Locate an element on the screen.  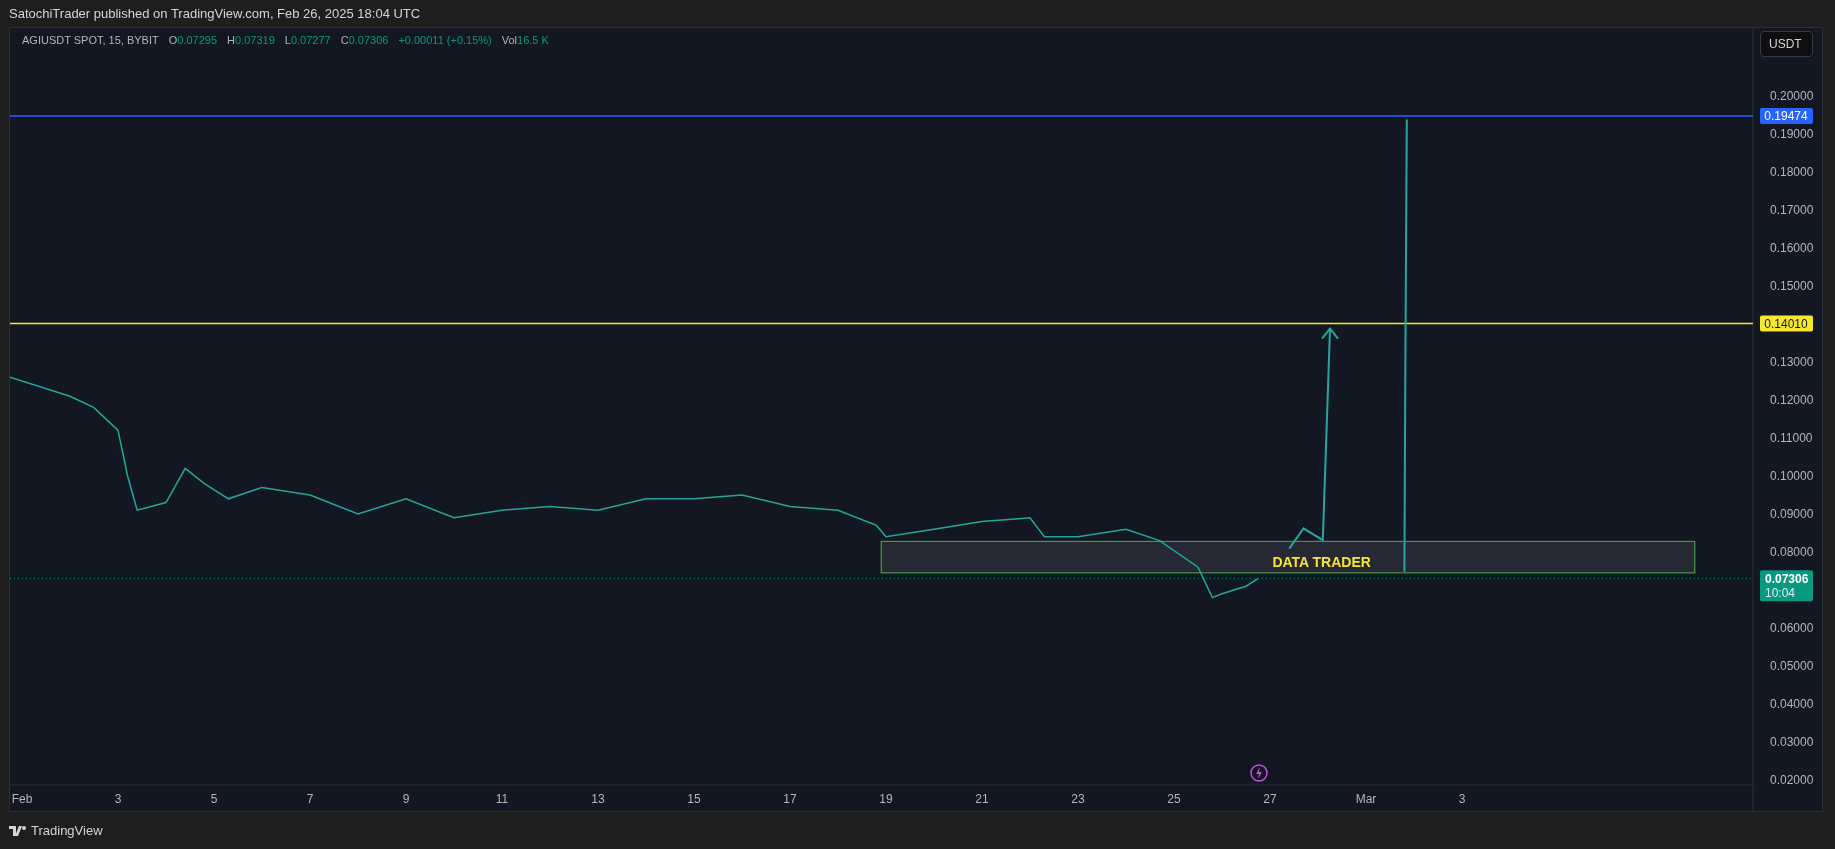
ref-line-label: 0.14010 is located at coordinates (1786, 323).